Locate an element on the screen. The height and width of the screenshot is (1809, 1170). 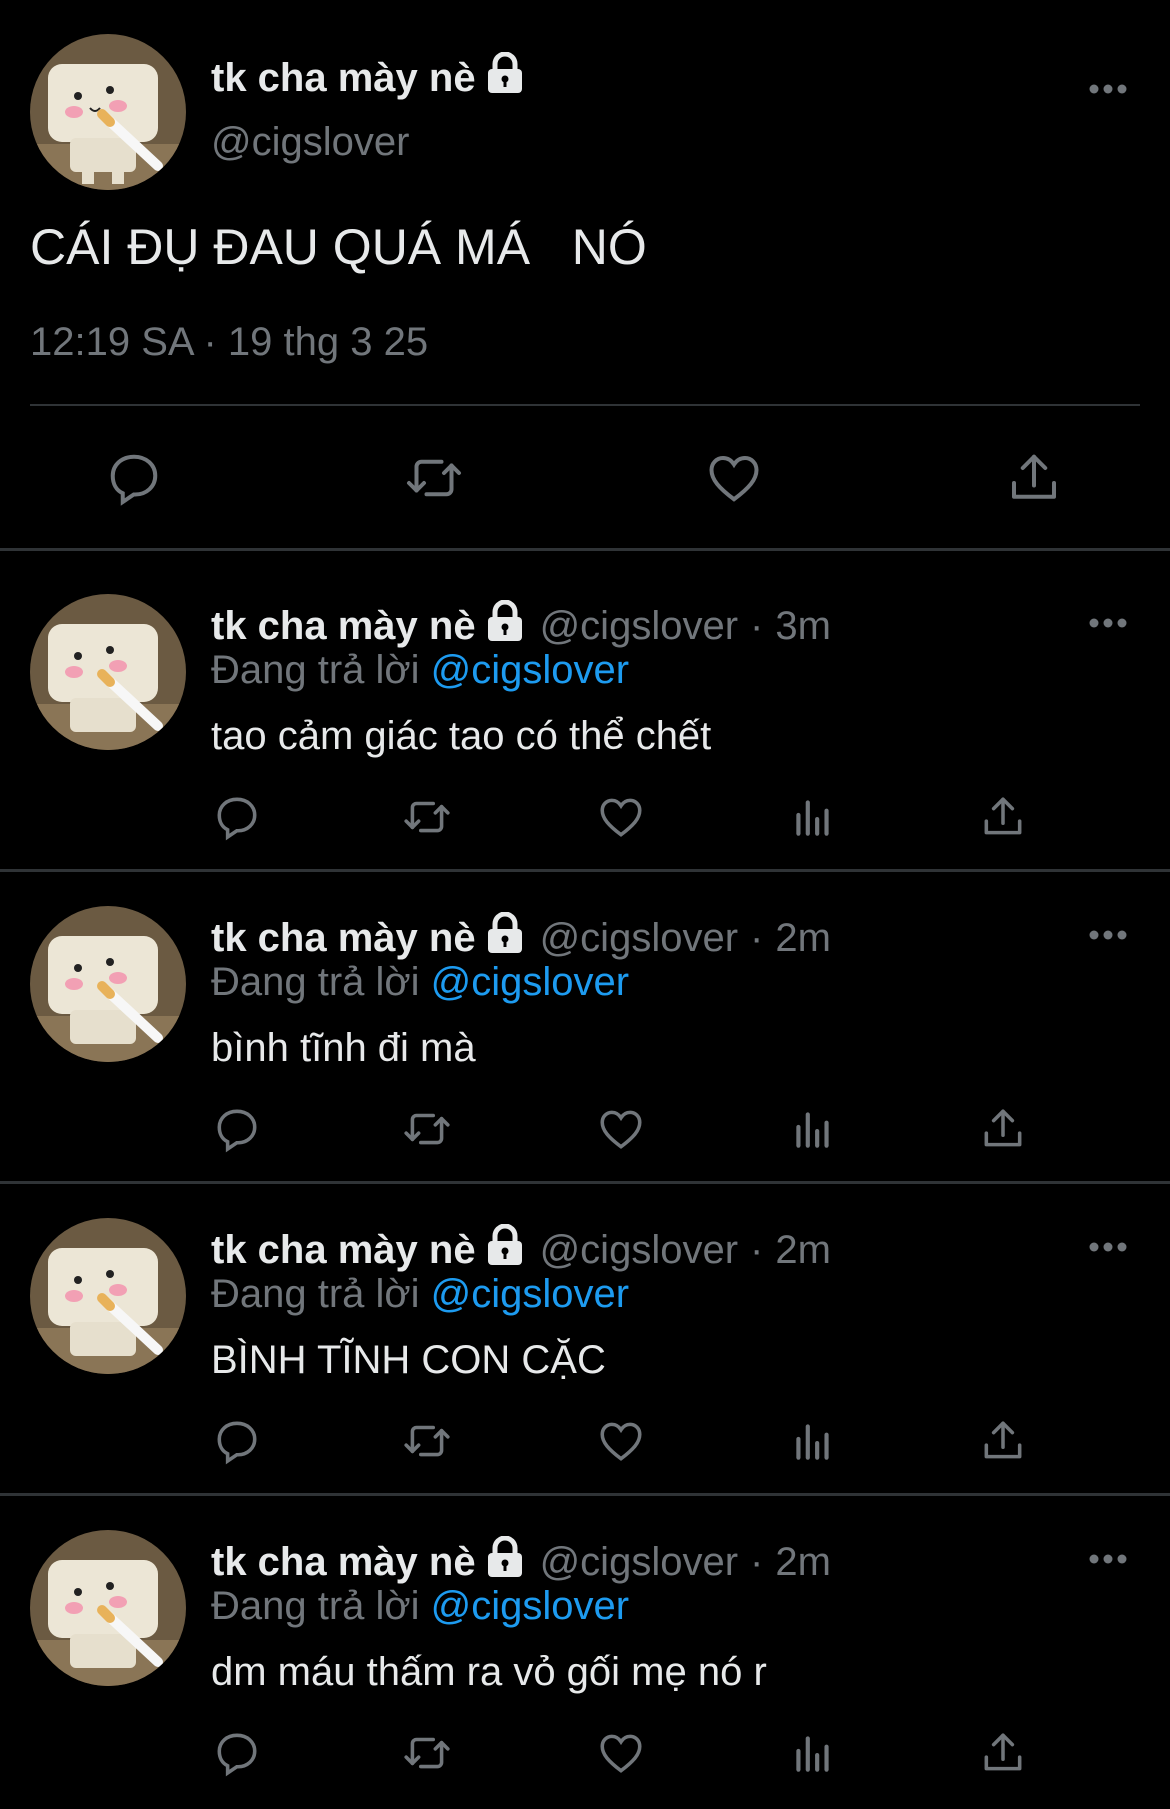
reply-text: tao cảm giác tao có thể chết is located at coordinates (461, 736).